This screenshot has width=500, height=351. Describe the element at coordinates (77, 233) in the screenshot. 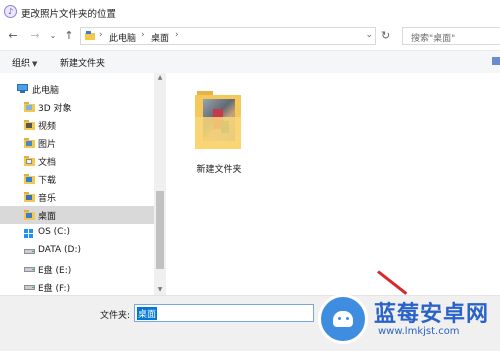

I see `nav-item-os-c: OS (C:)` at that location.